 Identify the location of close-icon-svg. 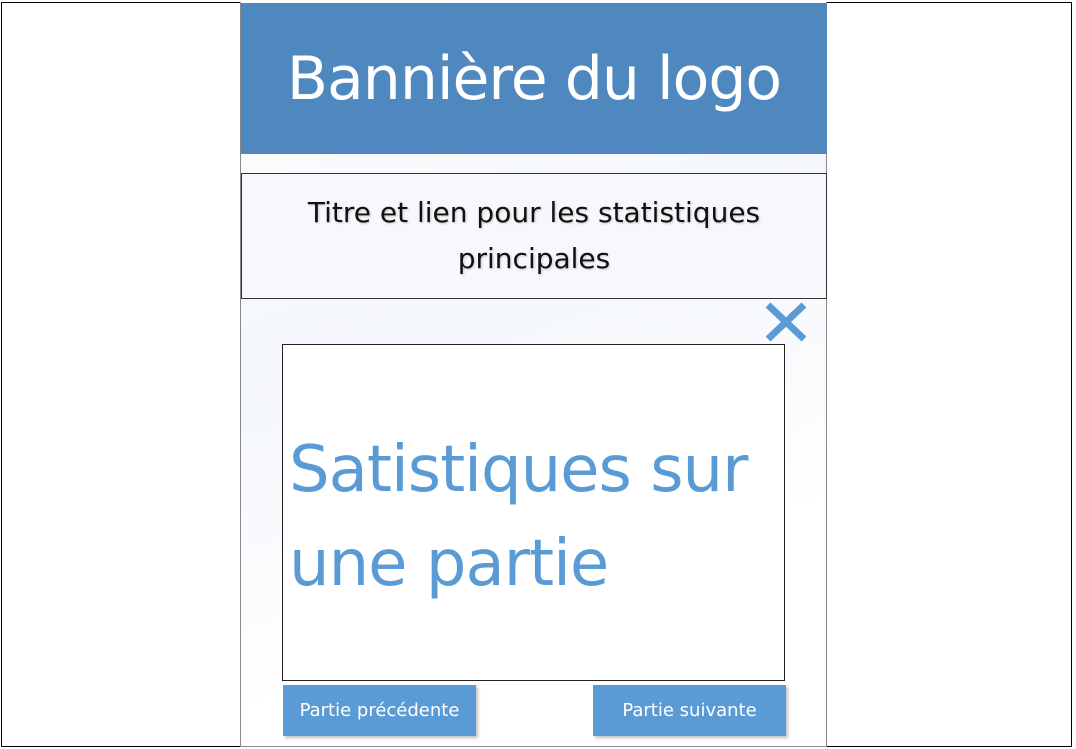
(786, 322).